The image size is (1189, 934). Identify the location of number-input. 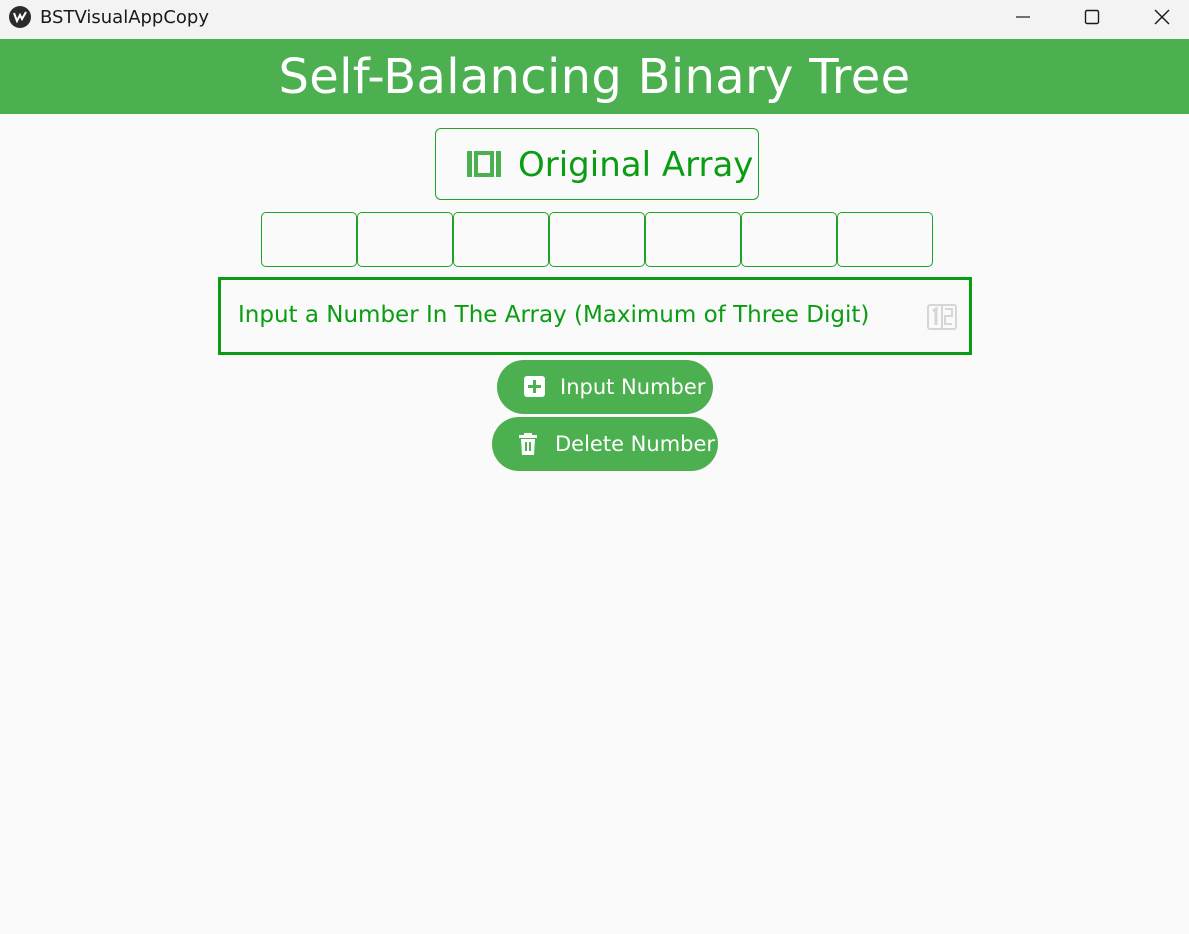
(578, 315).